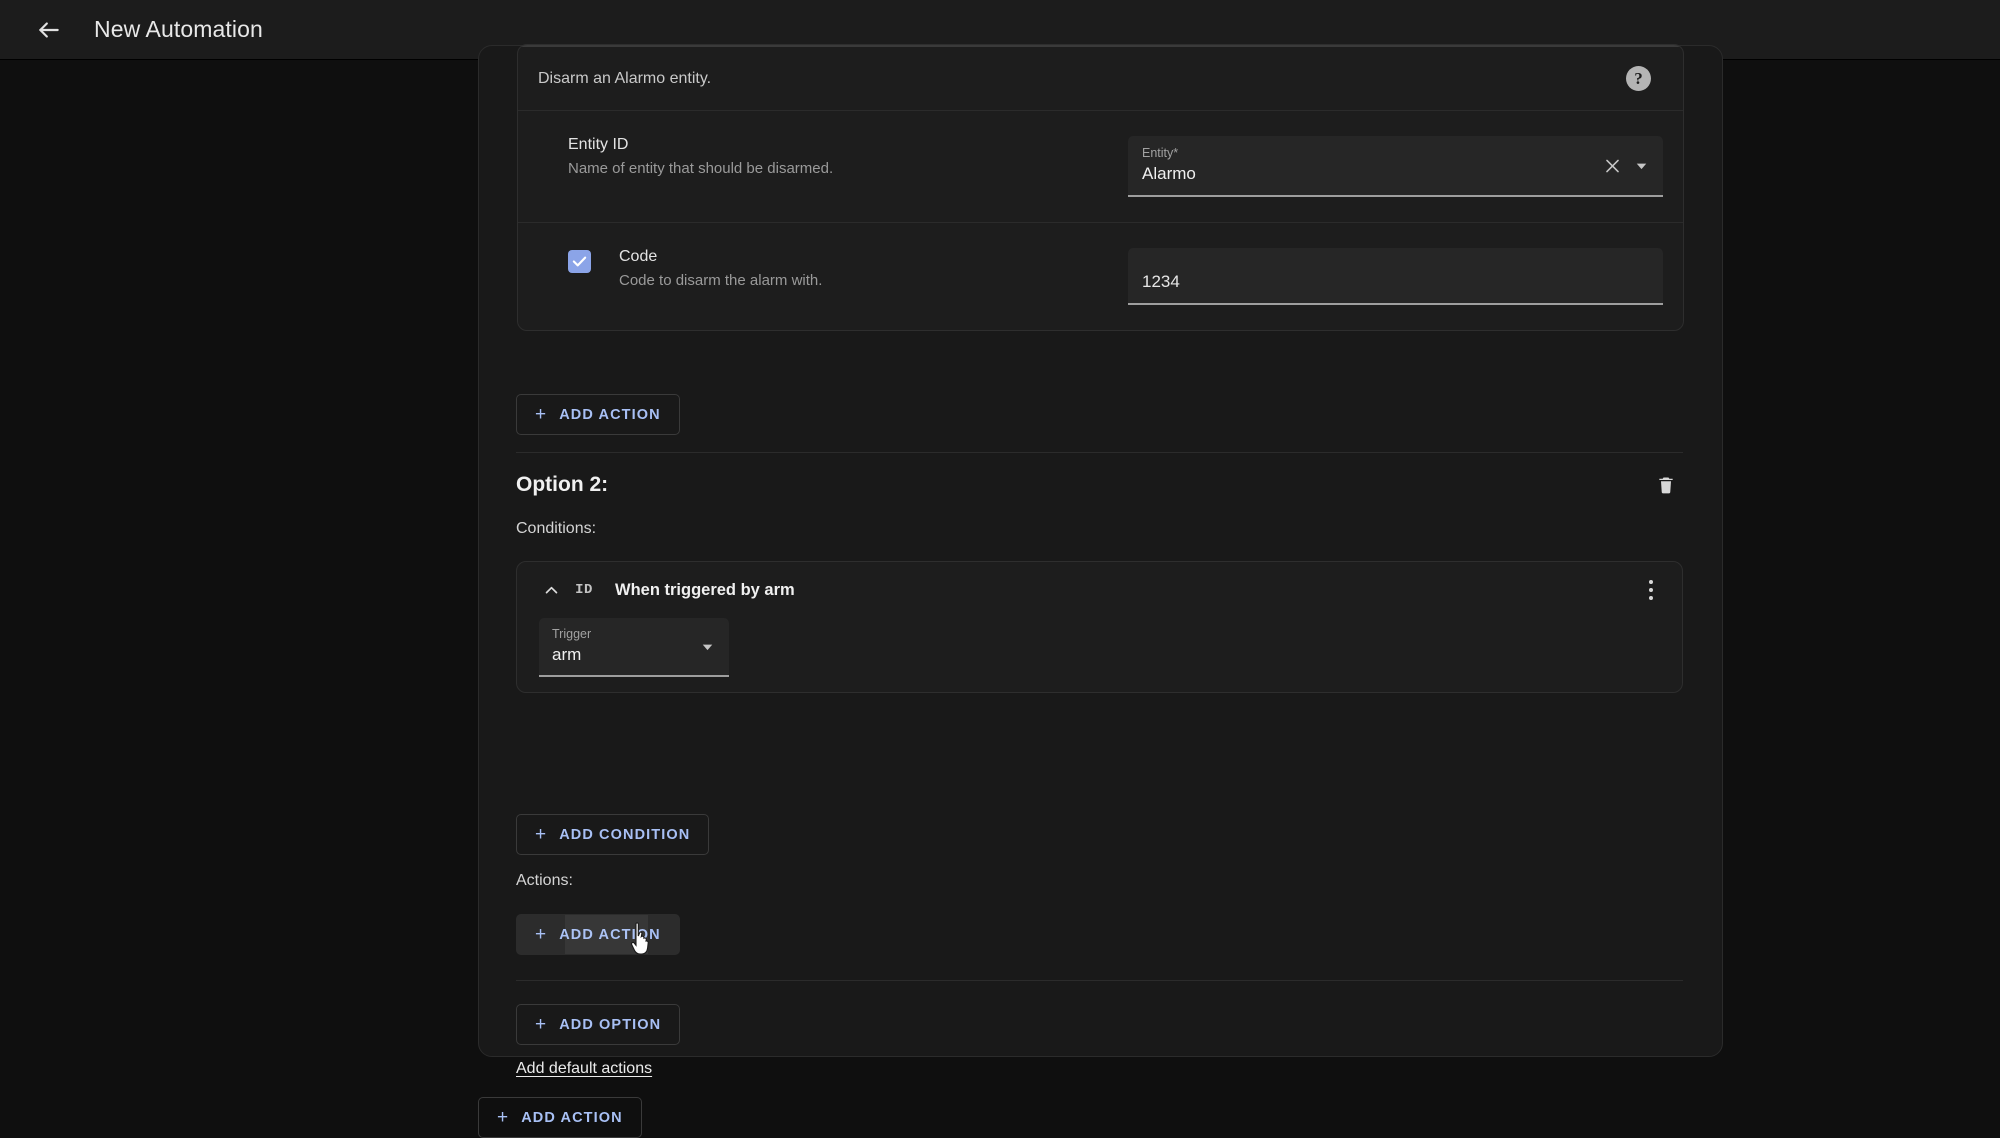 This screenshot has height=1138, width=2000. I want to click on collapse-toggle-button, so click(551, 590).